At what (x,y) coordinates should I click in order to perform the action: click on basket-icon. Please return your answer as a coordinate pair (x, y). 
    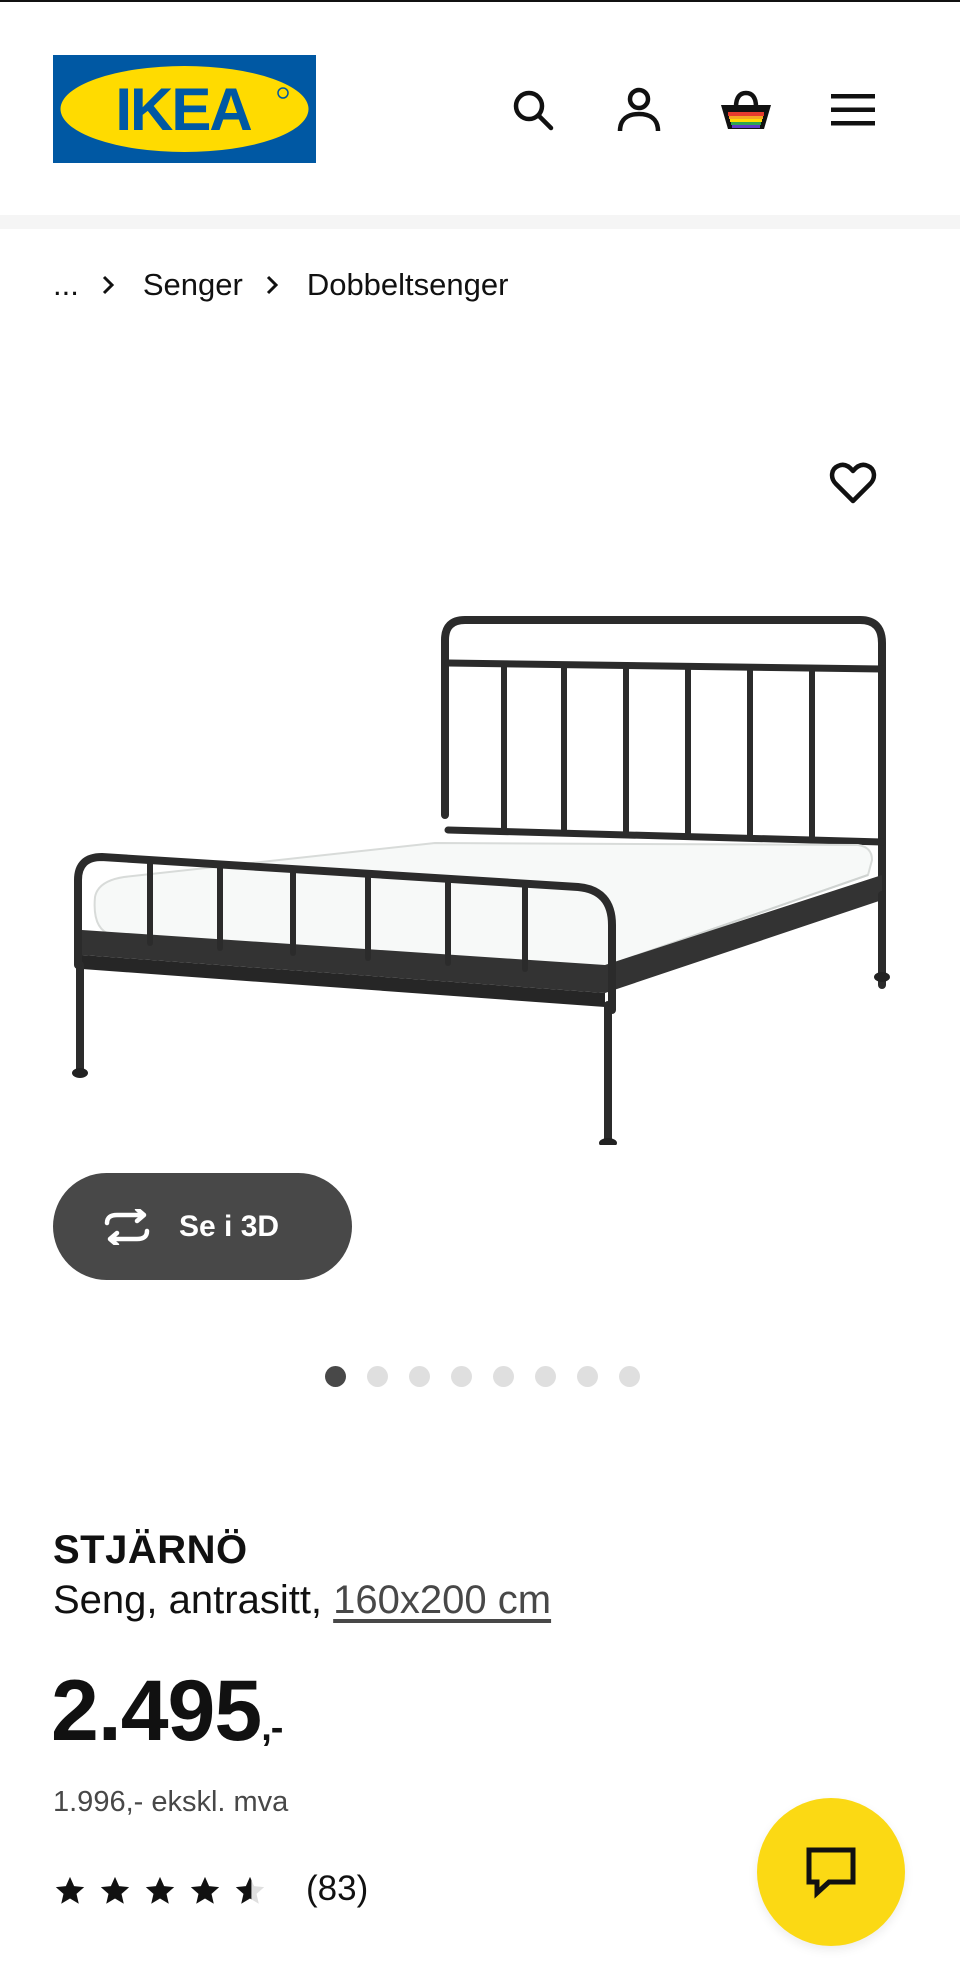
    Looking at the image, I should click on (746, 110).